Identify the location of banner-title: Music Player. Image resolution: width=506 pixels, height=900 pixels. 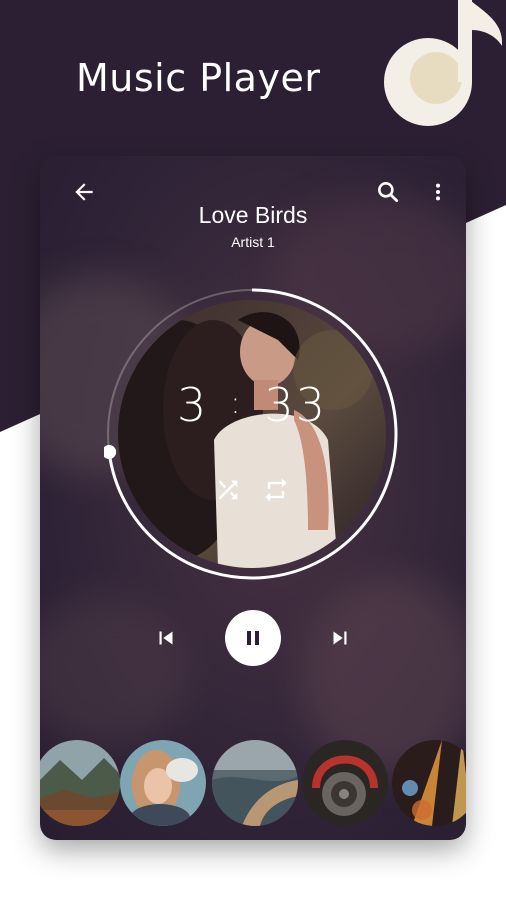
(198, 78).